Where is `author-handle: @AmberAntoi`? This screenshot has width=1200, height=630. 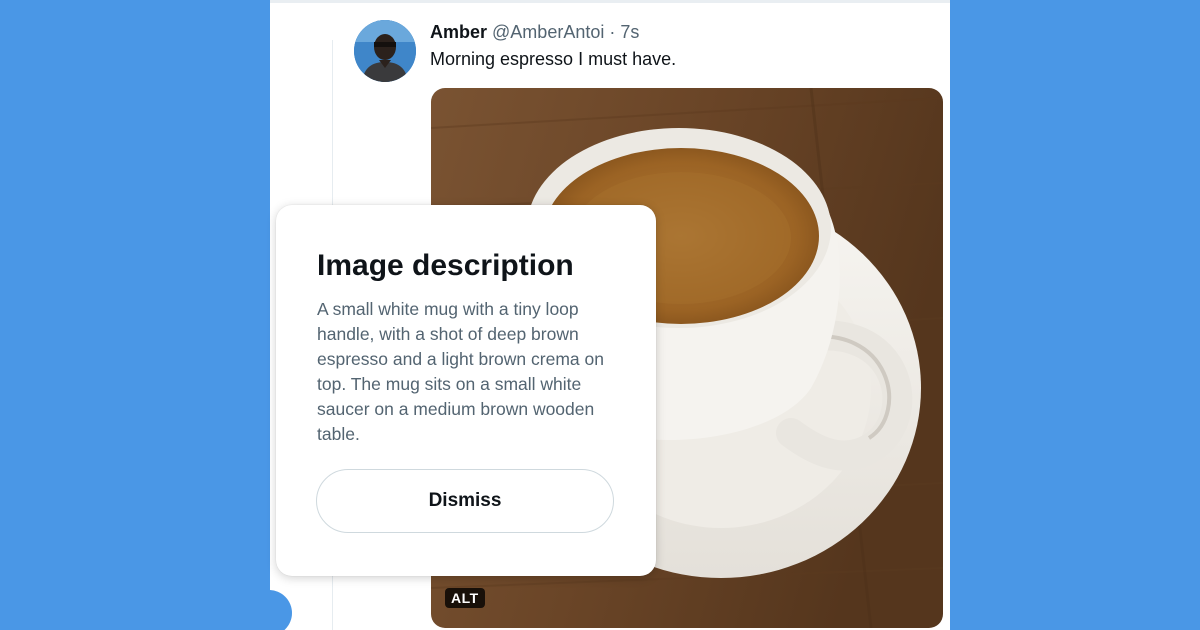
author-handle: @AmberAntoi is located at coordinates (548, 32).